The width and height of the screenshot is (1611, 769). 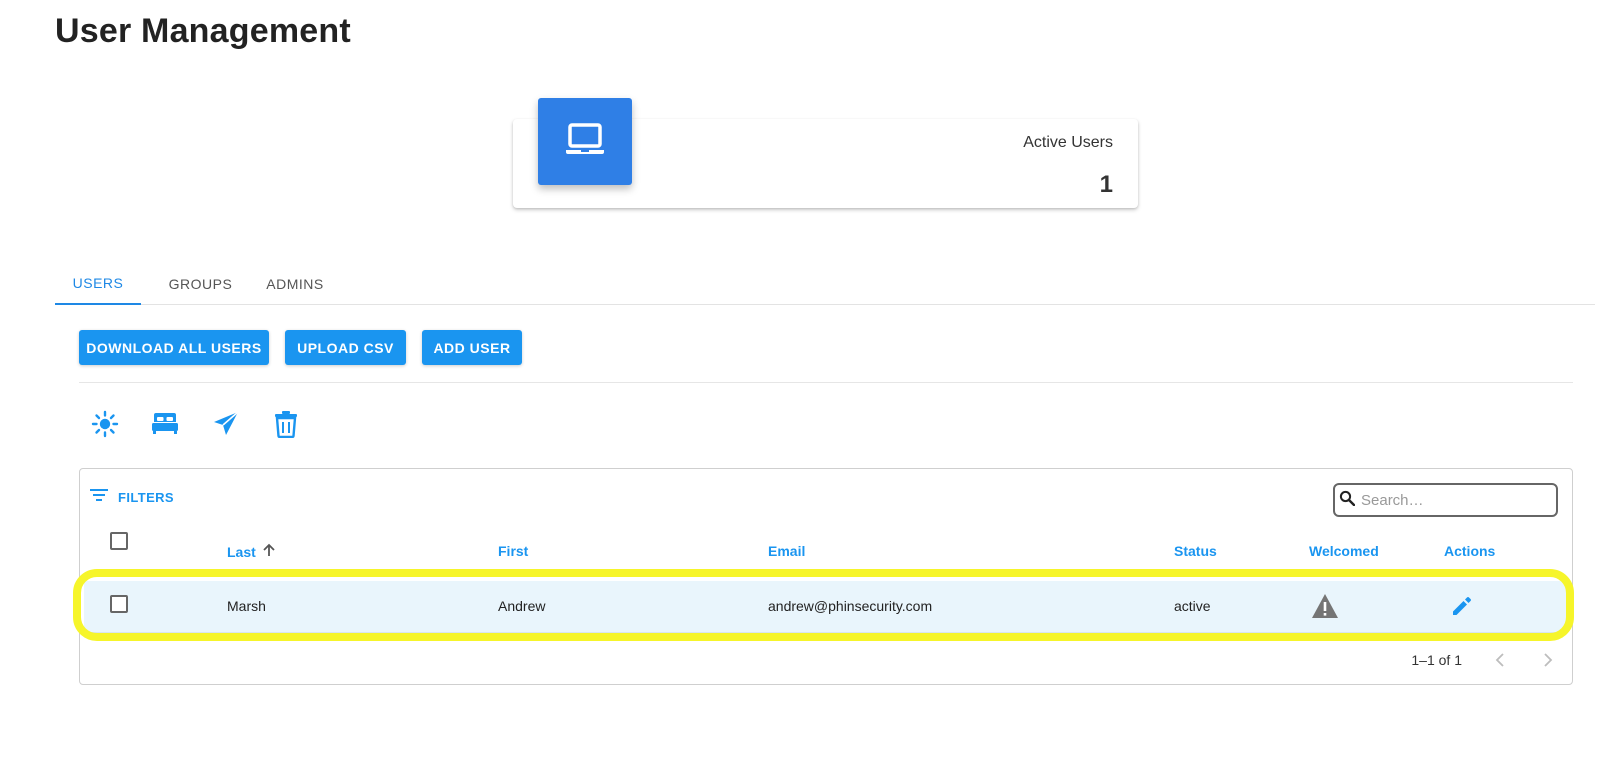 What do you see at coordinates (522, 606) in the screenshot?
I see `cell-first: Andrew` at bounding box center [522, 606].